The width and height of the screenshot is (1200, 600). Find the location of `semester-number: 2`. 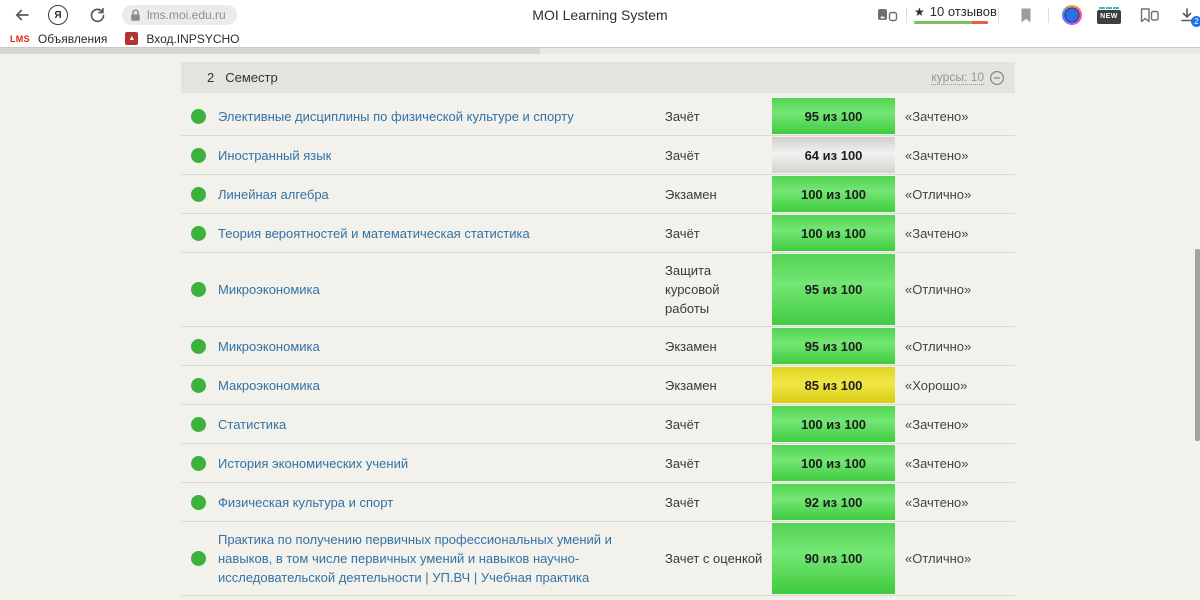

semester-number: 2 is located at coordinates (211, 77).